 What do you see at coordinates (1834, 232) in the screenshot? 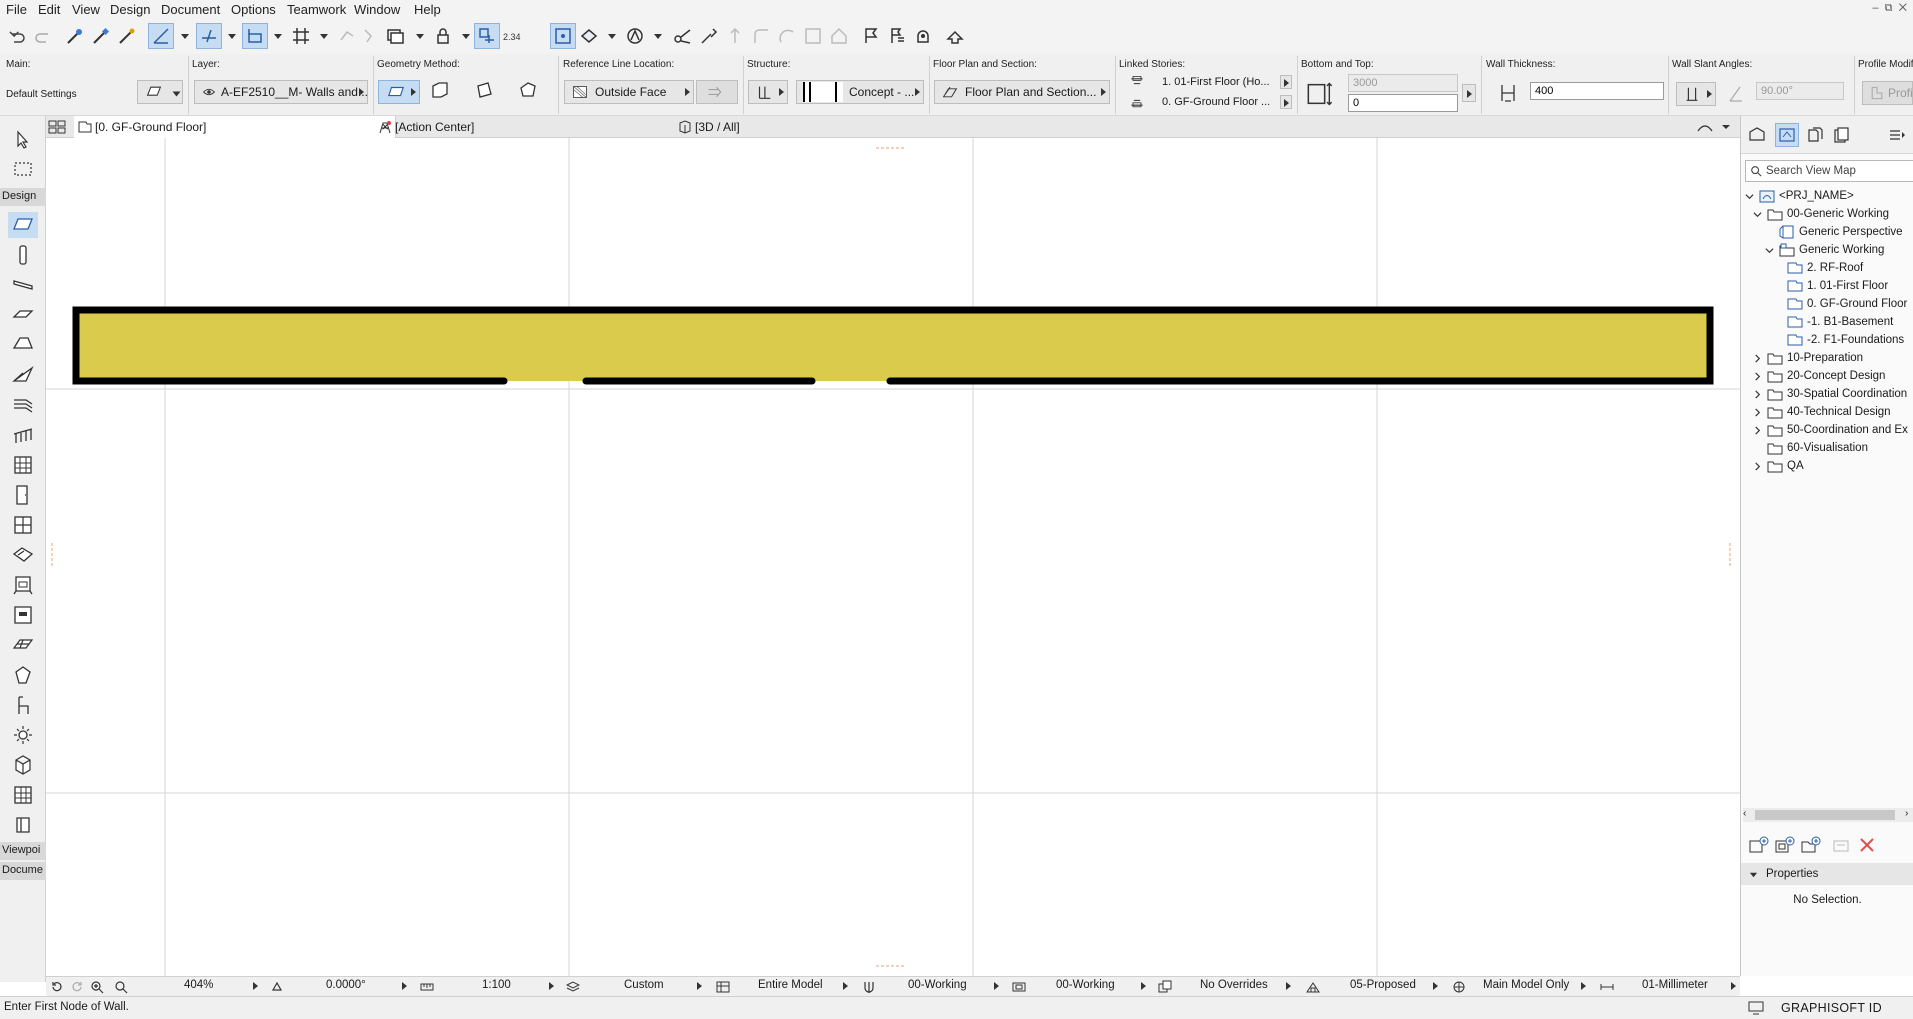
I see `tree-item: Generic Perspective` at bounding box center [1834, 232].